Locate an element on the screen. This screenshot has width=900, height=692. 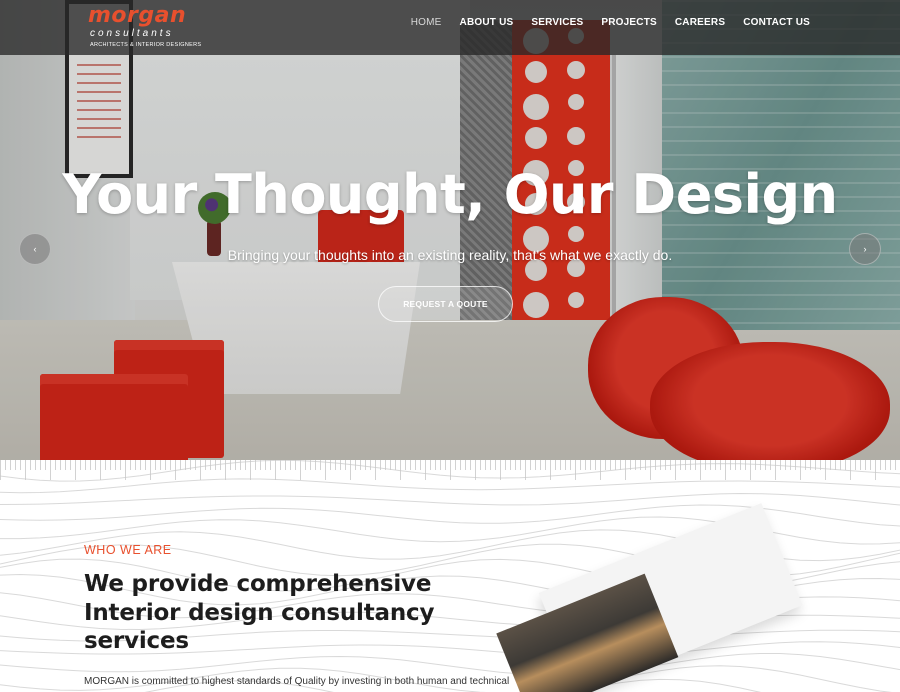
chevron-left-icon: ‹ is located at coordinates (35, 249).